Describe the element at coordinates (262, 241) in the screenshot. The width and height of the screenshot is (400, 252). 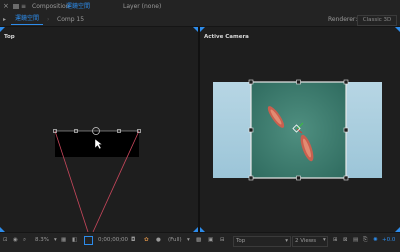
I see `view-dropdown: Top ▾` at that location.